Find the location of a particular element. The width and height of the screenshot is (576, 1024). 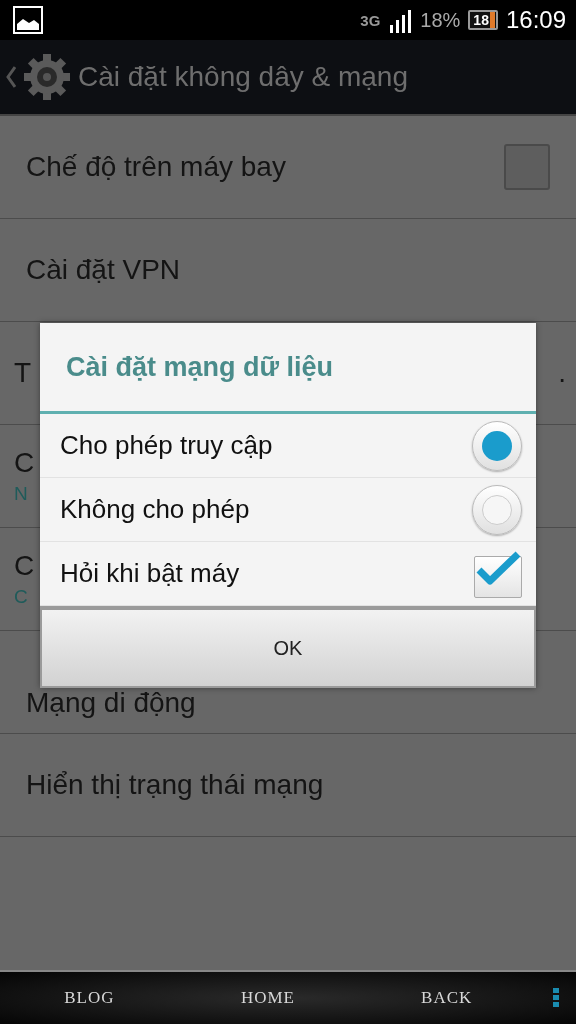

setting-title: Chế độ trên máy bay is located at coordinates (156, 167).